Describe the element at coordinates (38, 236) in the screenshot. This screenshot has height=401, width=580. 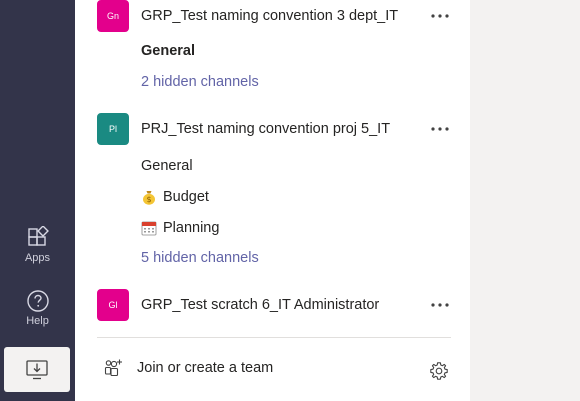
I see `apps-icon` at that location.